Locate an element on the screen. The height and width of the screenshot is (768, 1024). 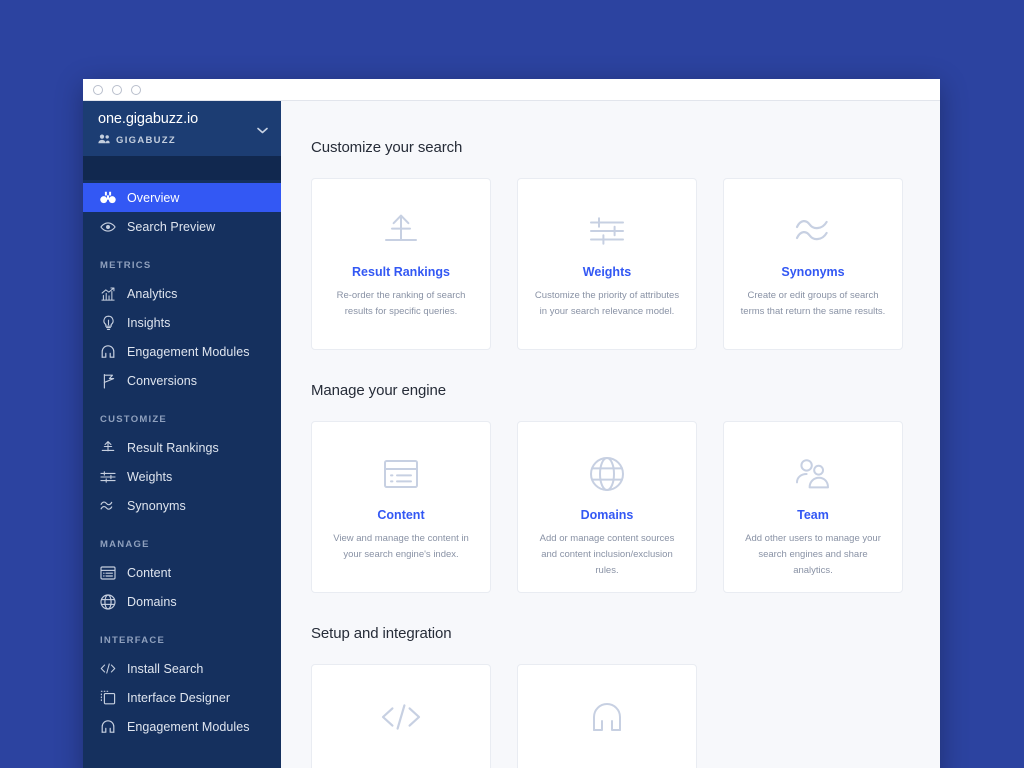
section-setup-and-integration: Setup and integration is located at coordinates (625, 696).